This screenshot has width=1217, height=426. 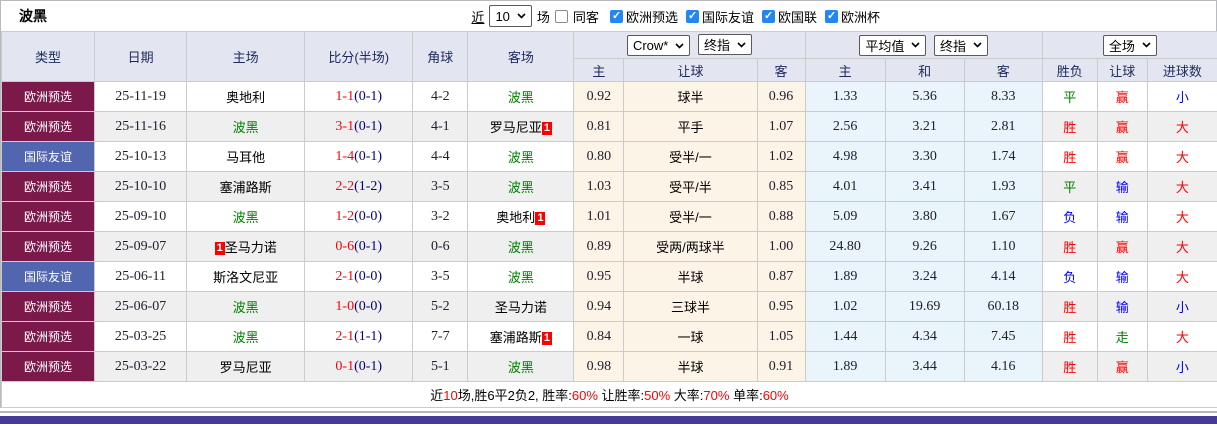 I want to click on avg-draw-cell: 3.41, so click(x=924, y=186).